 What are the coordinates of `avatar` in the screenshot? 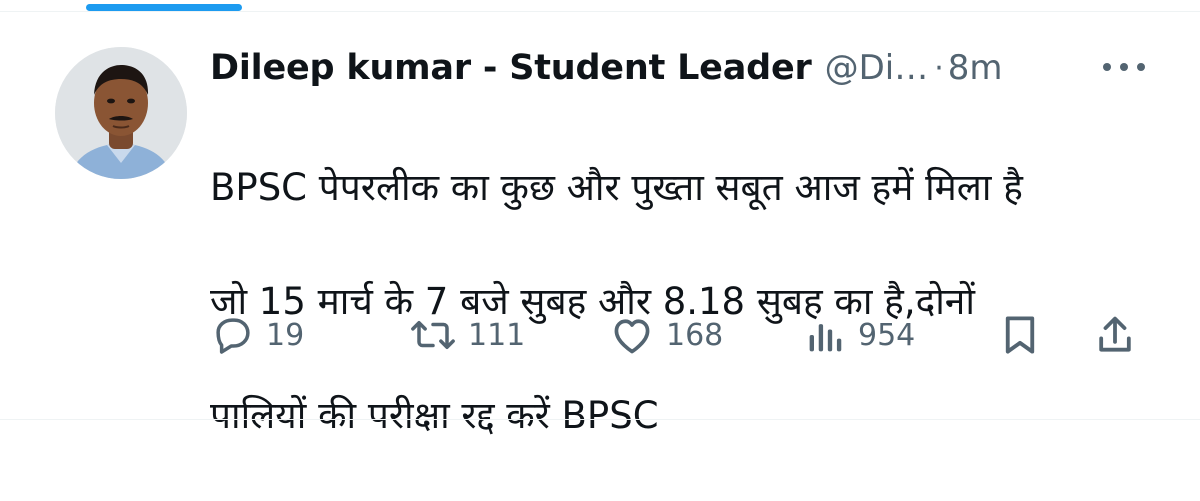 It's located at (121, 113).